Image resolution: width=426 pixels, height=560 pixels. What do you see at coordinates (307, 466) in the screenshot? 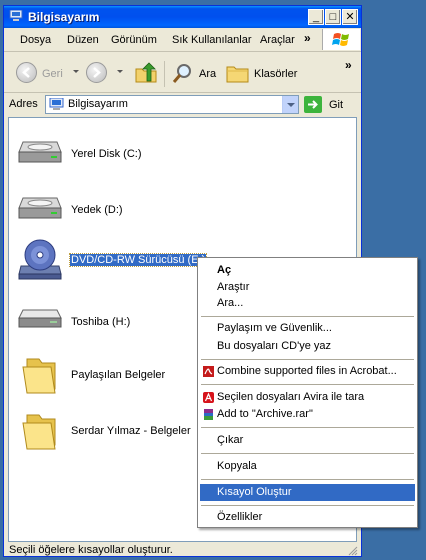
I see `menu-item-copy: Kopyala` at bounding box center [307, 466].